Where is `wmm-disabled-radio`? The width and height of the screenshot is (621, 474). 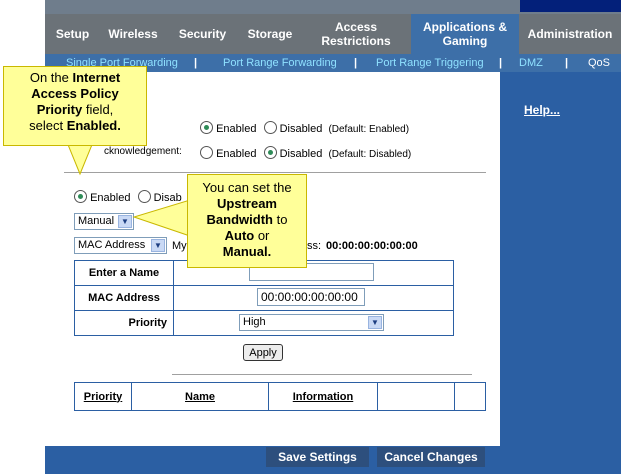 wmm-disabled-radio is located at coordinates (270, 127).